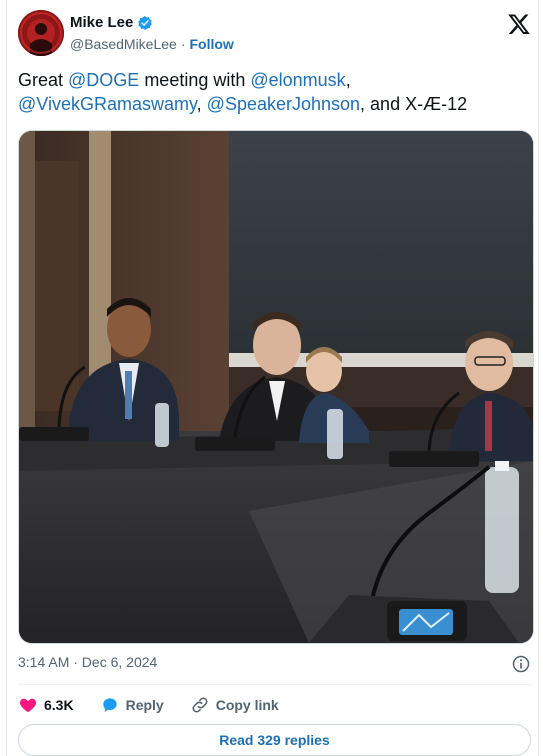 The height and width of the screenshot is (756, 543). Describe the element at coordinates (519, 24) in the screenshot. I see `x-logo-icon` at that location.